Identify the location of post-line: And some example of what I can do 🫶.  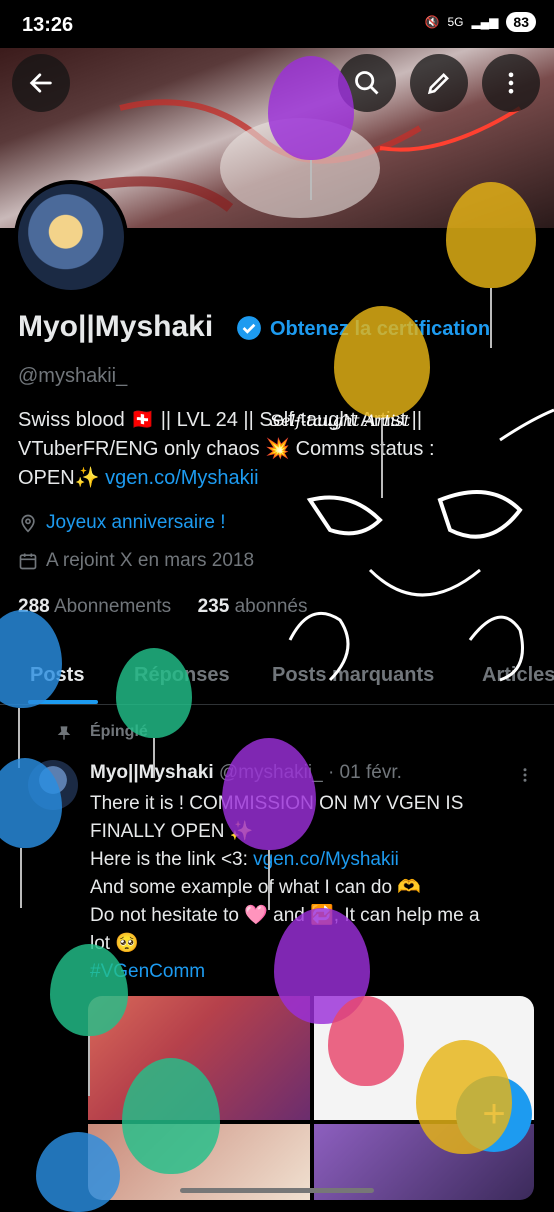
(255, 887).